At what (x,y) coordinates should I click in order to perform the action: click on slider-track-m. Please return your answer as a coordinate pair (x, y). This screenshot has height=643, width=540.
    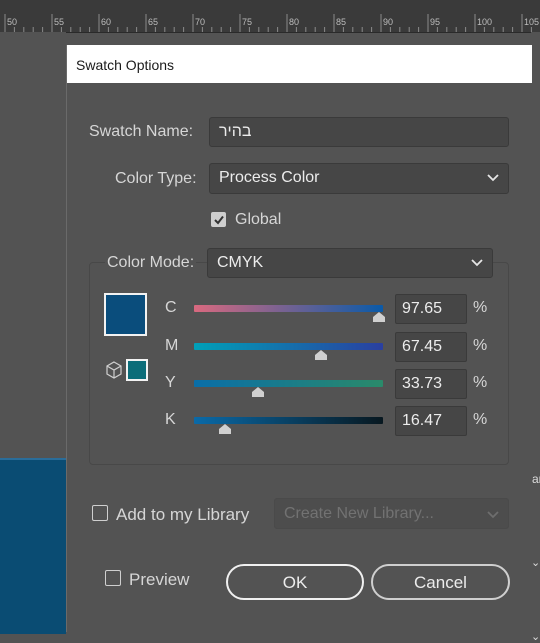
    Looking at the image, I should click on (288, 346).